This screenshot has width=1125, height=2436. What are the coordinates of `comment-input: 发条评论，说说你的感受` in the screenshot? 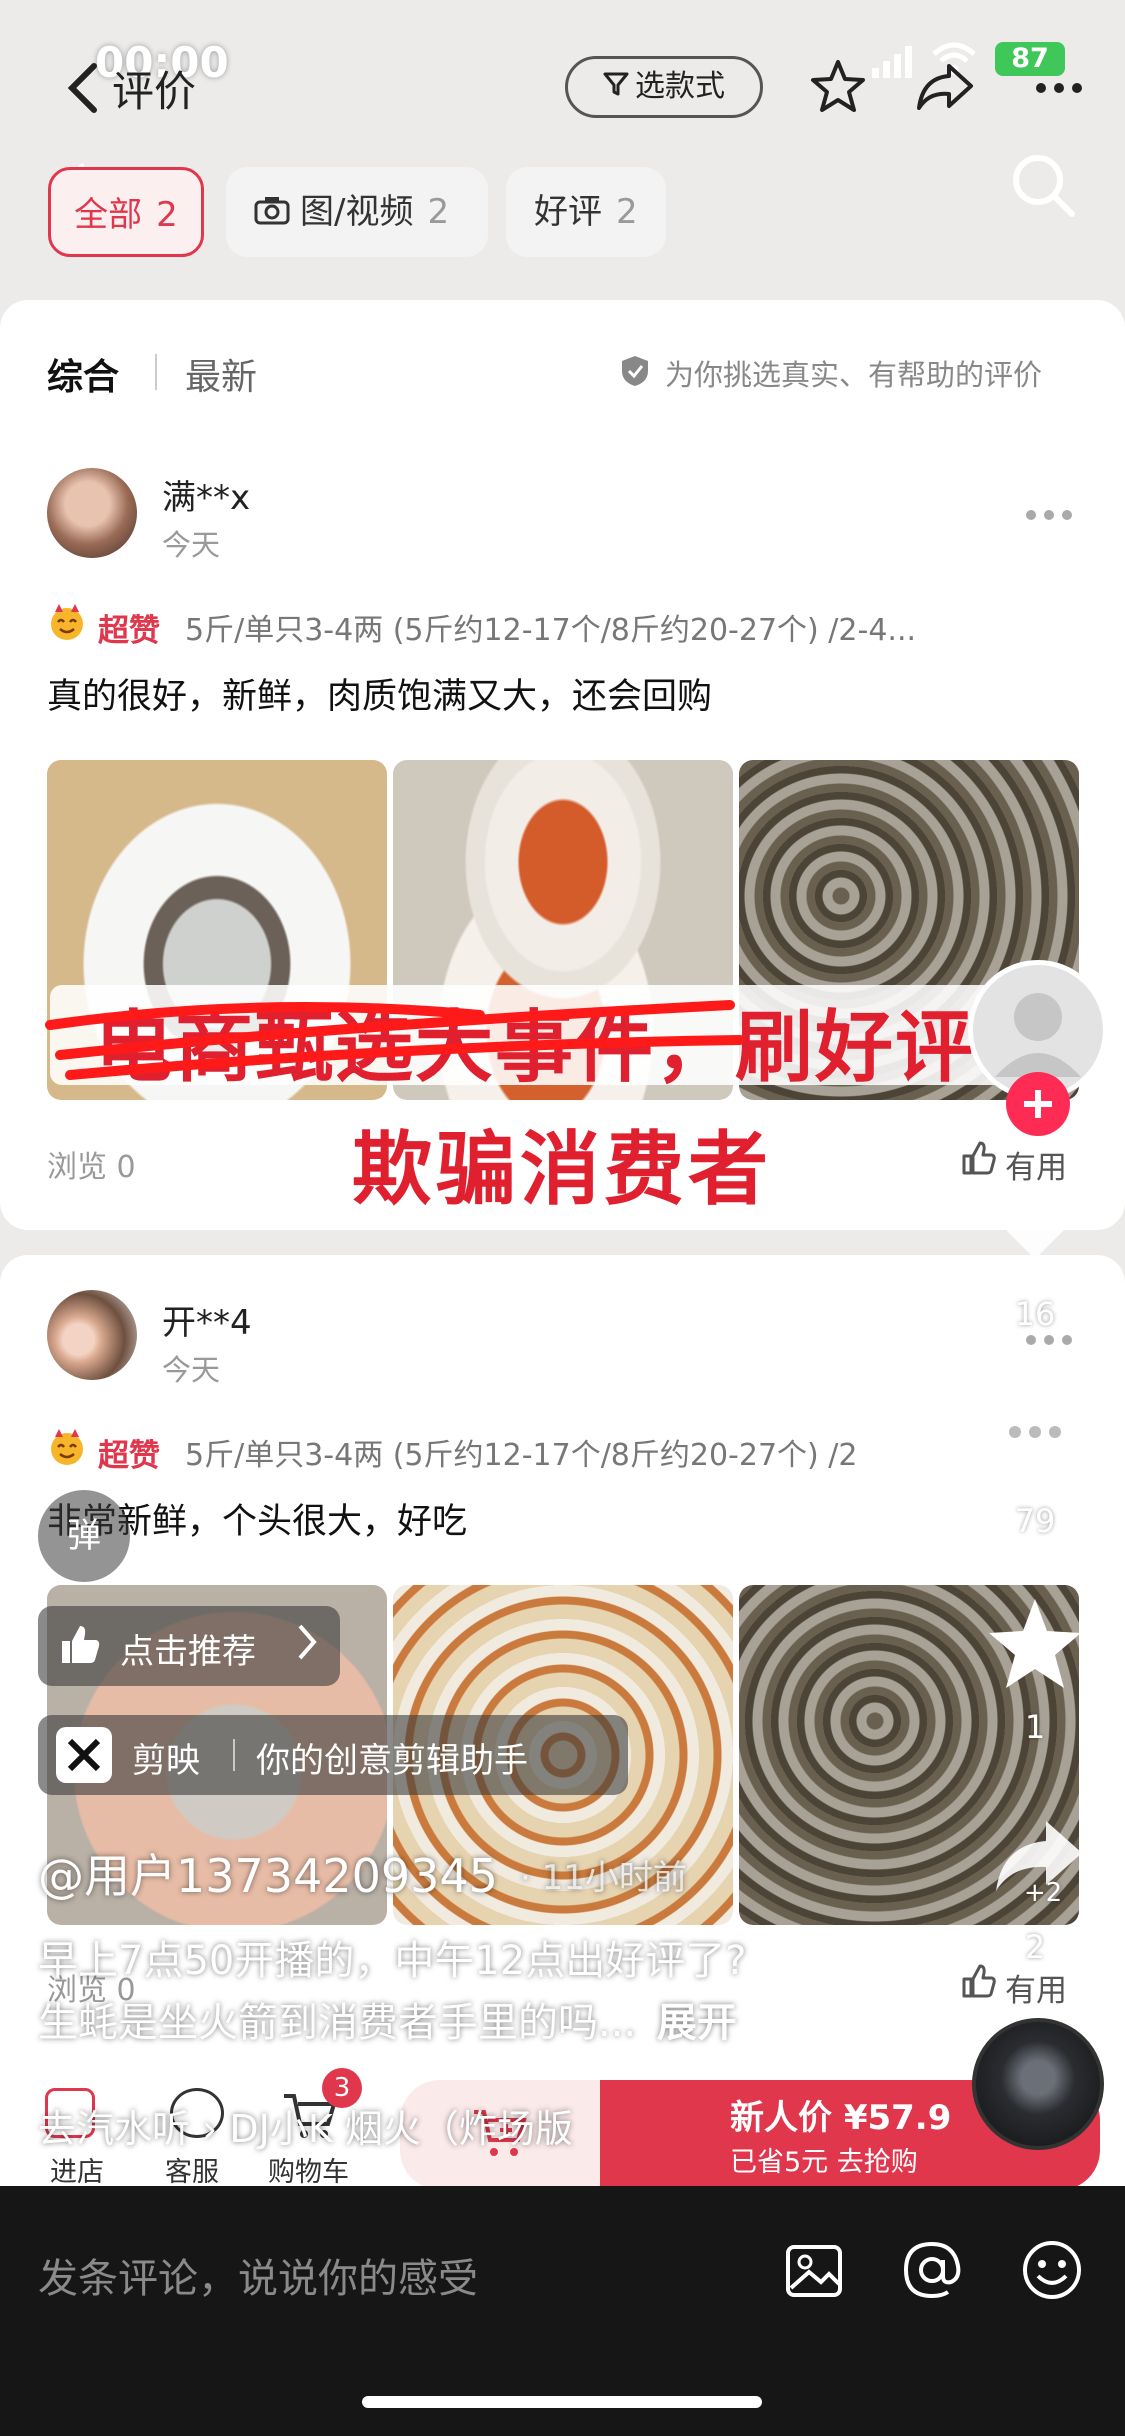 It's located at (258, 2275).